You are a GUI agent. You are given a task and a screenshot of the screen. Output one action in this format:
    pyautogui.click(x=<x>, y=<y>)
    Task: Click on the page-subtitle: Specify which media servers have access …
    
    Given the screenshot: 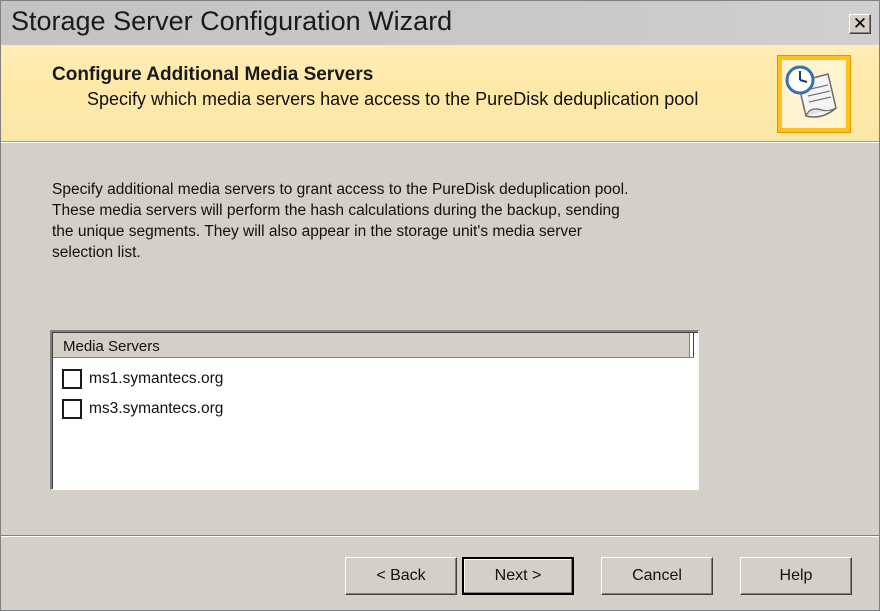 What is the action you would take?
    pyautogui.click(x=393, y=99)
    